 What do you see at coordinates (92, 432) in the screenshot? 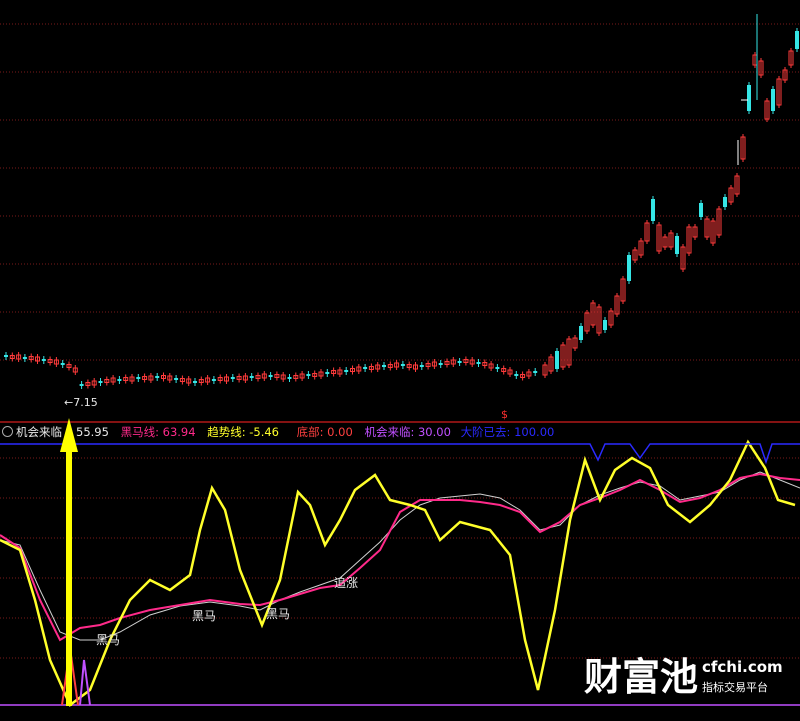
I see `indicator-value-first: 55.95` at bounding box center [92, 432].